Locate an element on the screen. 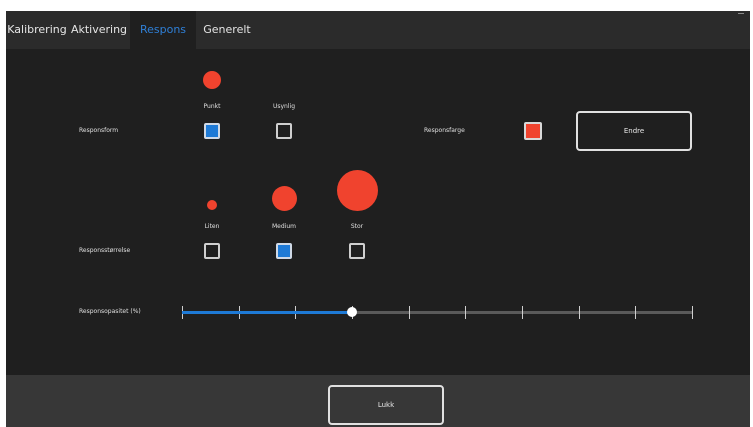 The width and height of the screenshot is (753, 427). shape-option-point-label: Punkt is located at coordinates (212, 106).